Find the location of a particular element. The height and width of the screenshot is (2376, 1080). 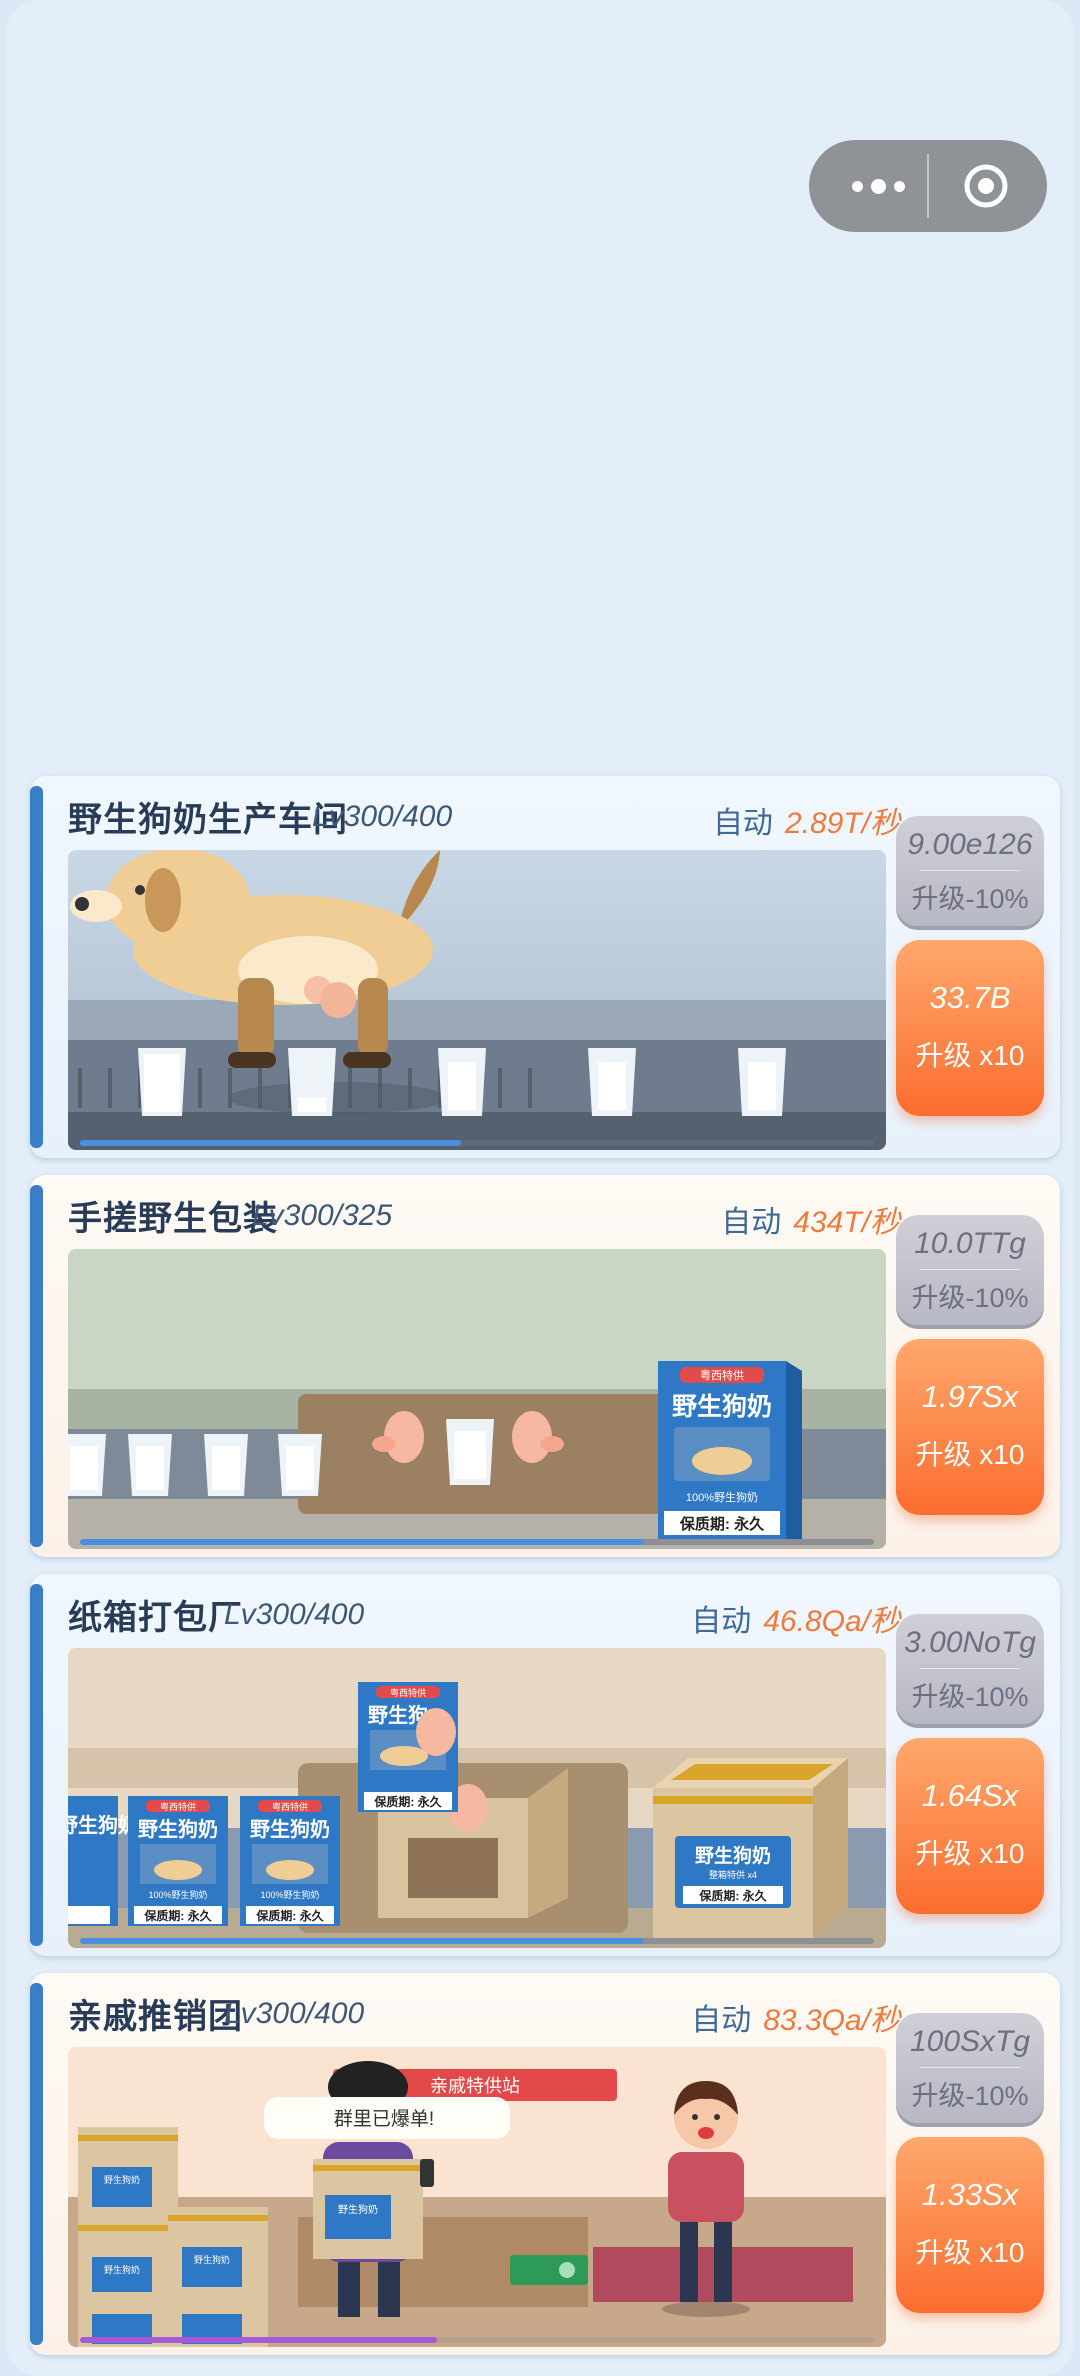

production-scene is located at coordinates (477, 1000).